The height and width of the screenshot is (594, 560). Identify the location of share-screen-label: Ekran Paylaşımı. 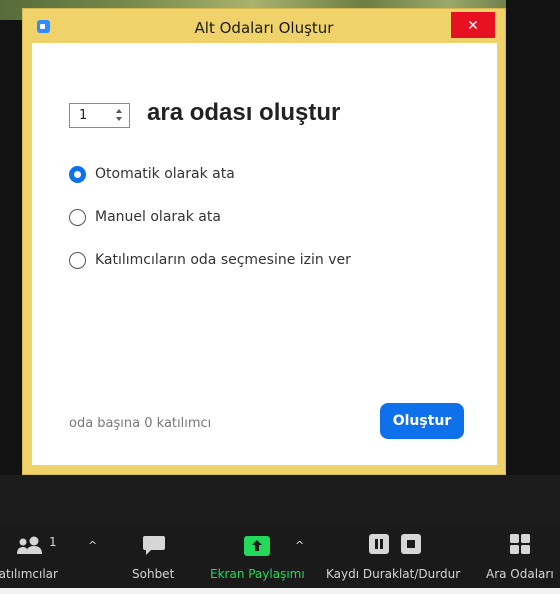
(257, 574).